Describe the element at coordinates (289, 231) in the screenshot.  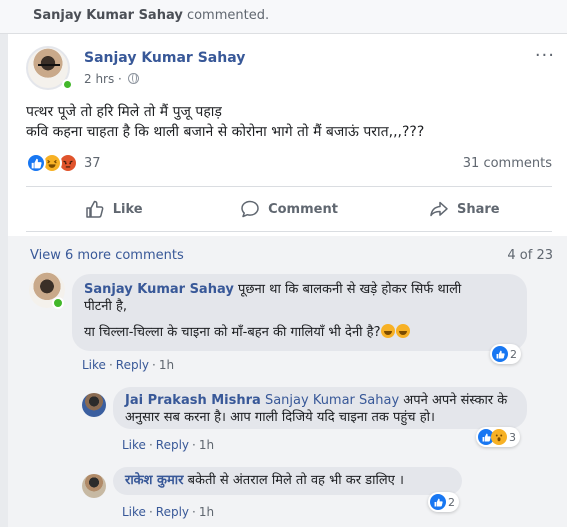
I see `divider-bottom` at that location.